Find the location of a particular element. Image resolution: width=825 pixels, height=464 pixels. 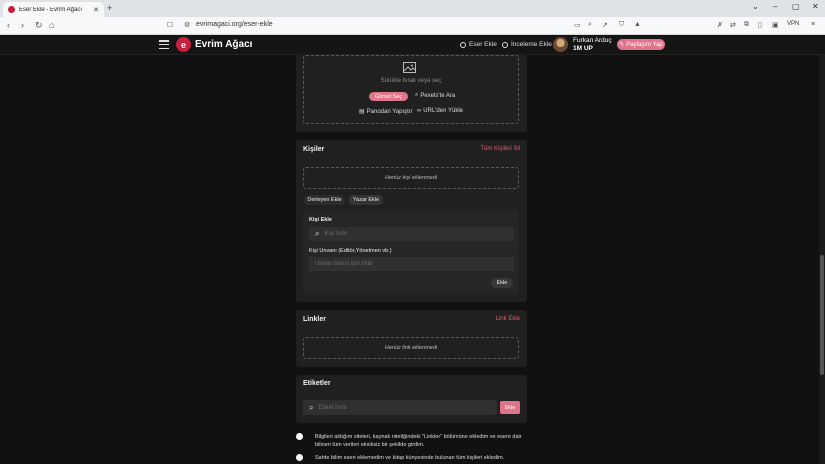

scrollbar-thumb is located at coordinates (822, 315).